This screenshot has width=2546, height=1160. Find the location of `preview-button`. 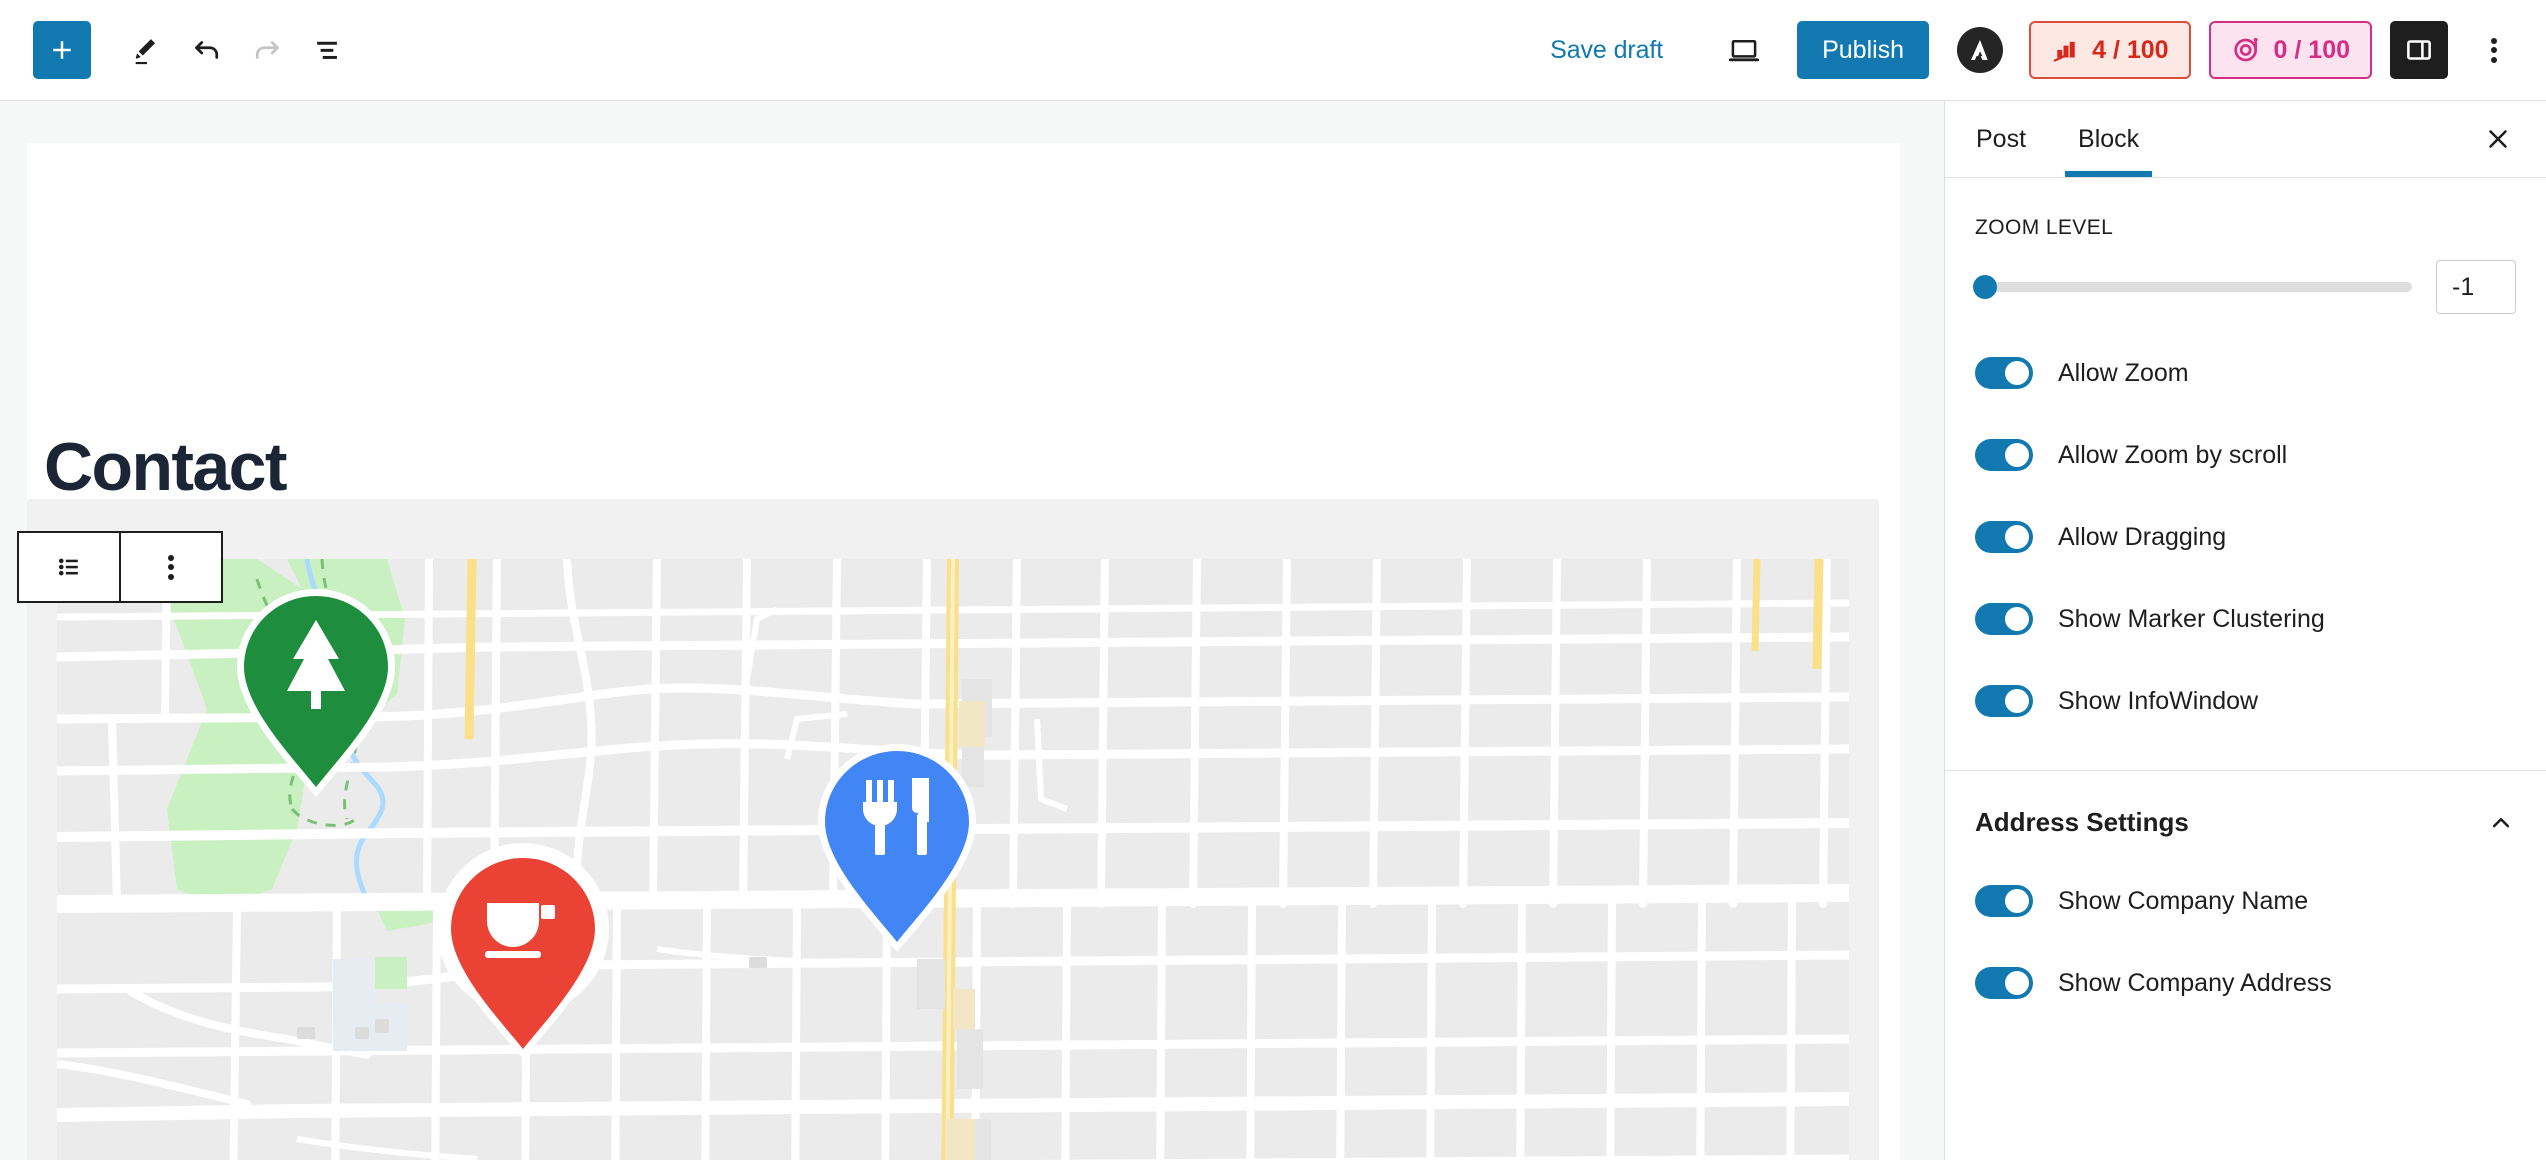

preview-button is located at coordinates (1744, 50).